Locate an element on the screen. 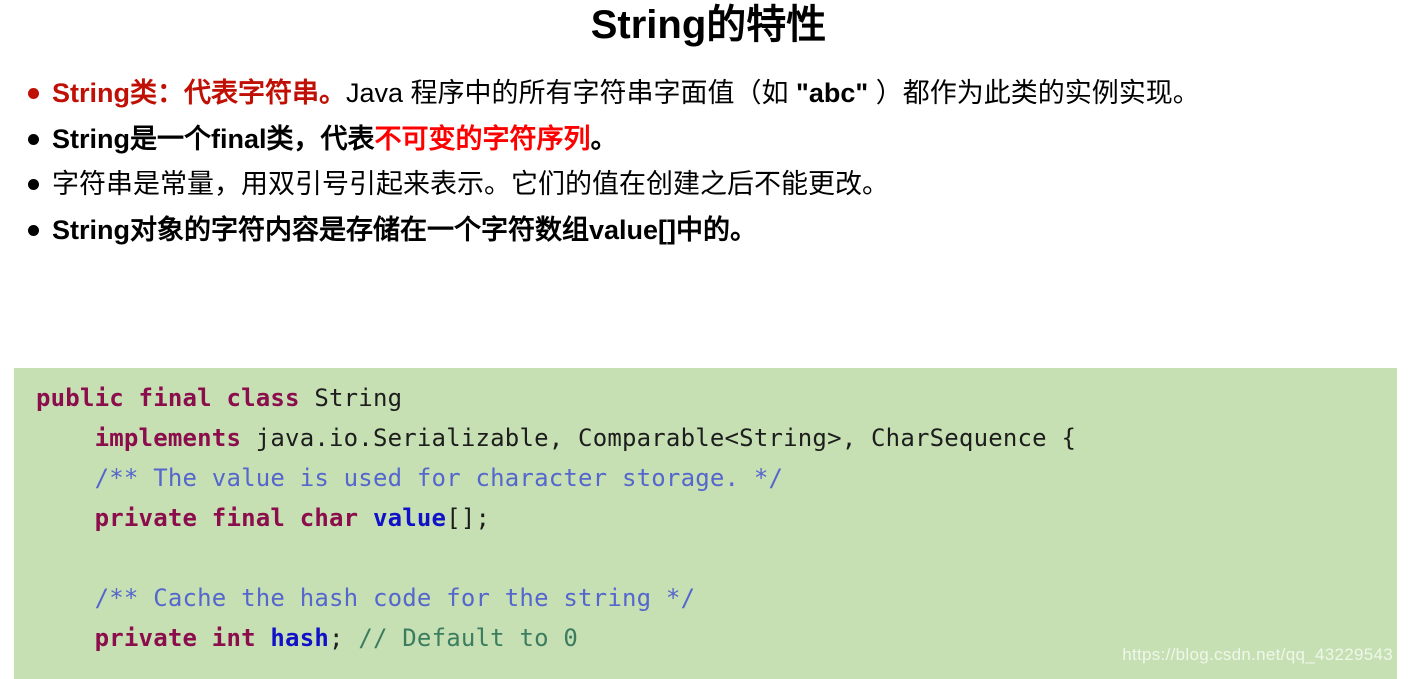  code-token-identifier: ; is located at coordinates (344, 638).